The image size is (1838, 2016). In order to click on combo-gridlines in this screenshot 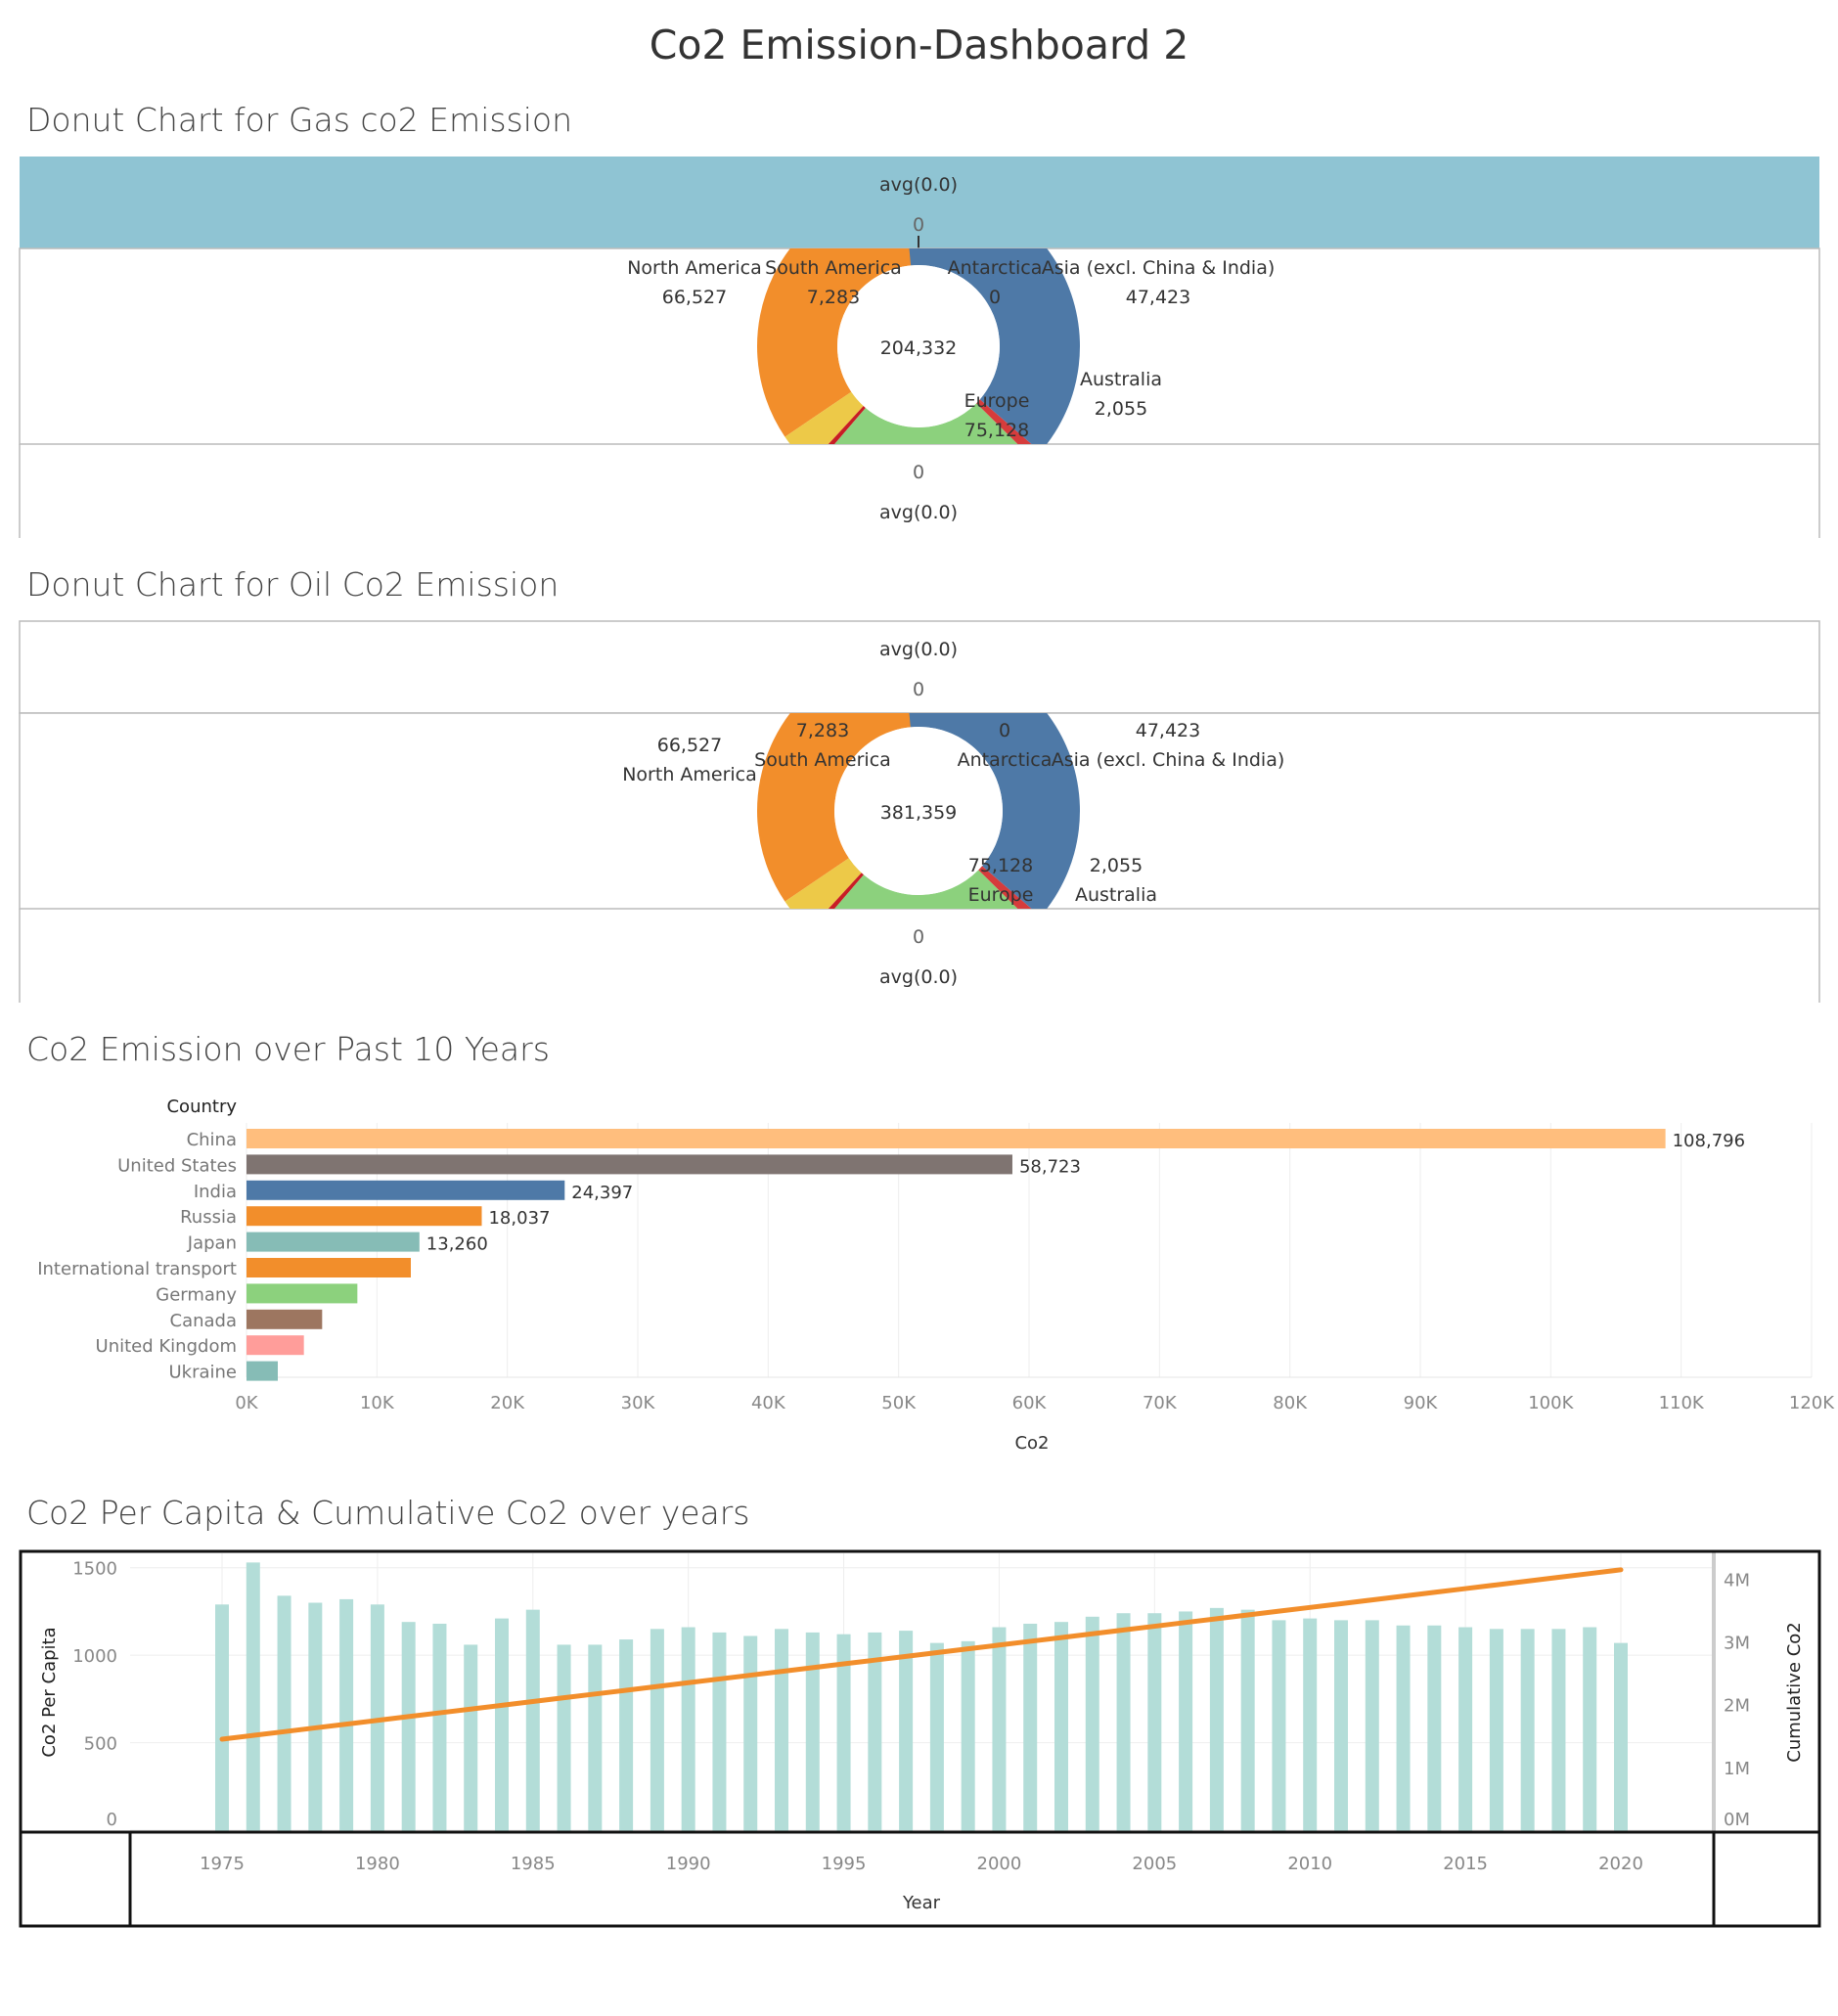, I will do `click(921, 1692)`.